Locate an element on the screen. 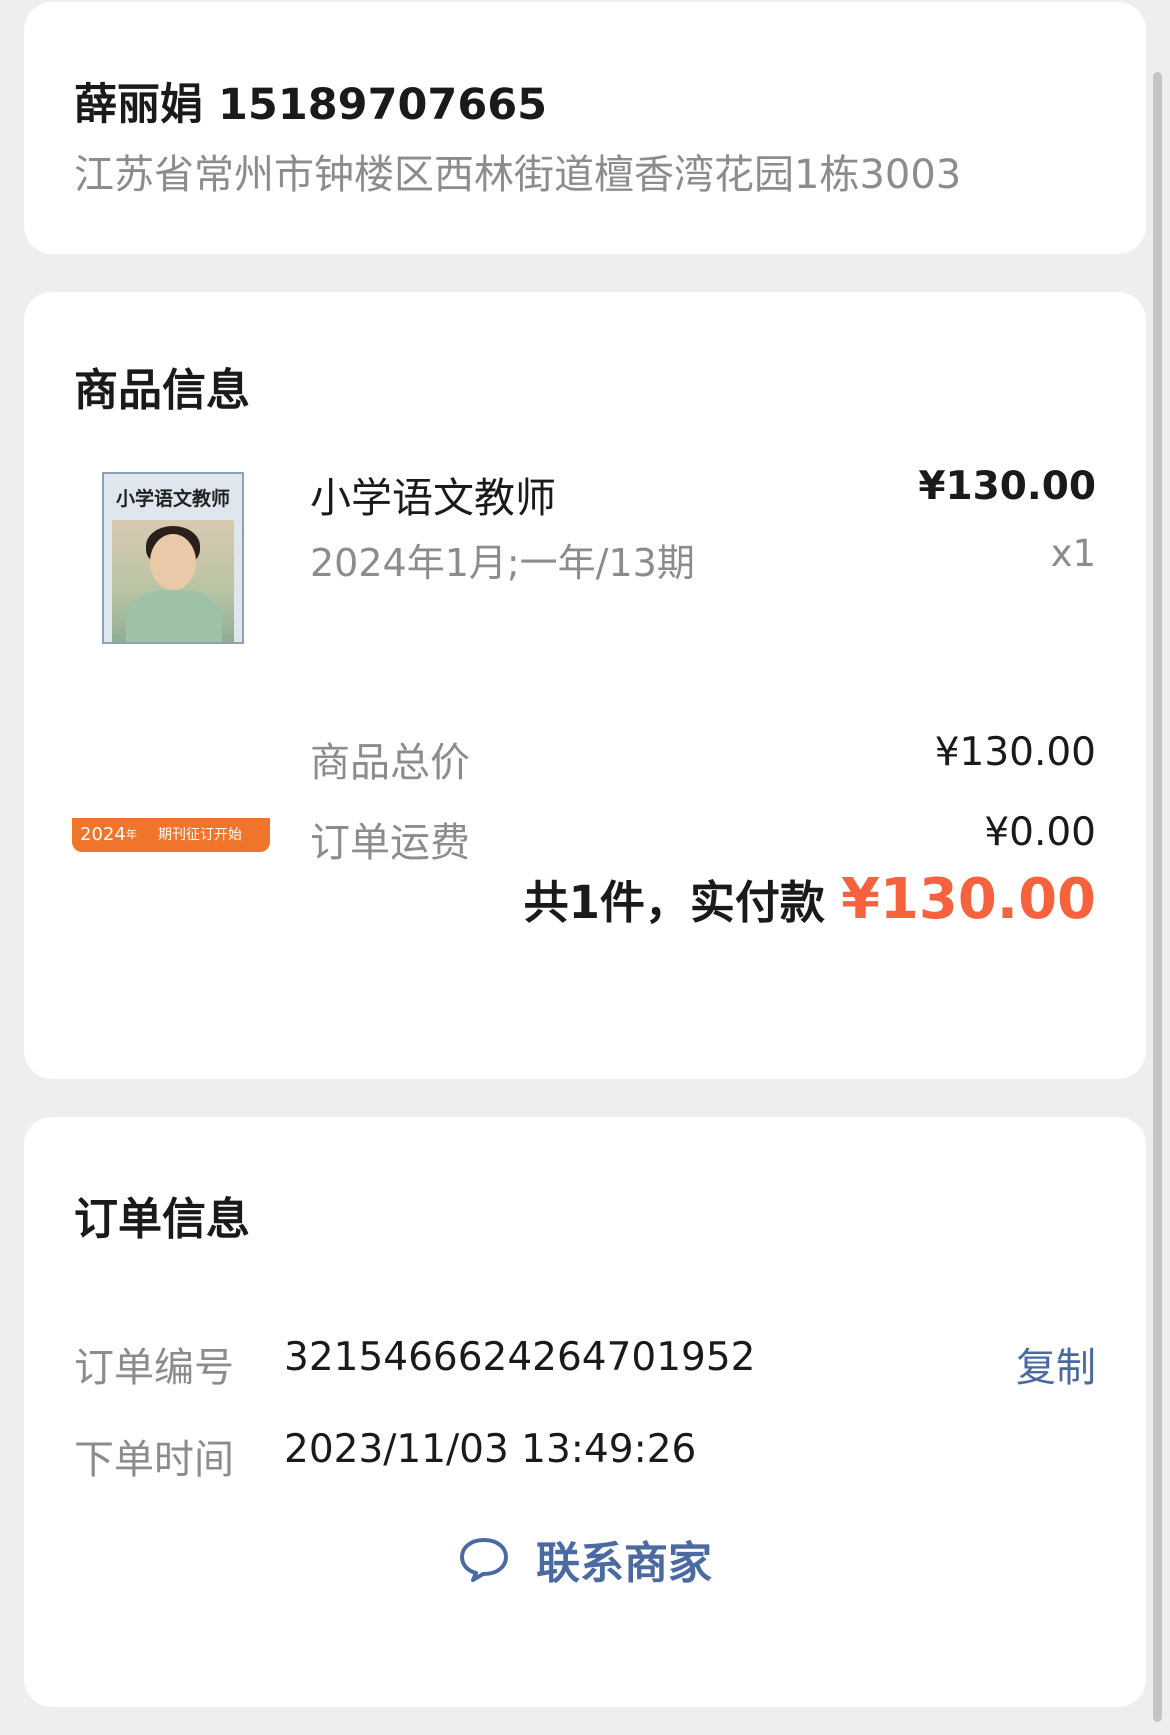 This screenshot has height=1735, width=1170. order-section-title: 订单信息 is located at coordinates (162, 1219).